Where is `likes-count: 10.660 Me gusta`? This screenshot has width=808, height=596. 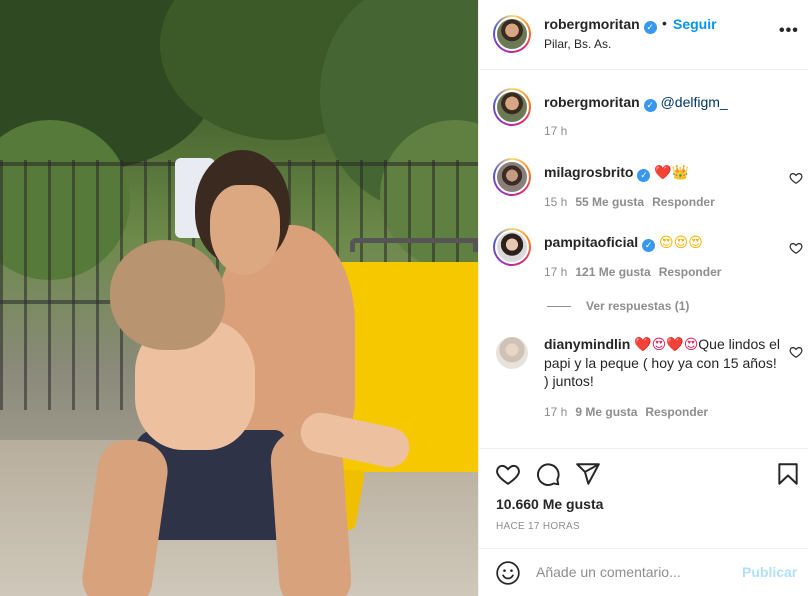 likes-count: 10.660 Me gusta is located at coordinates (549, 504).